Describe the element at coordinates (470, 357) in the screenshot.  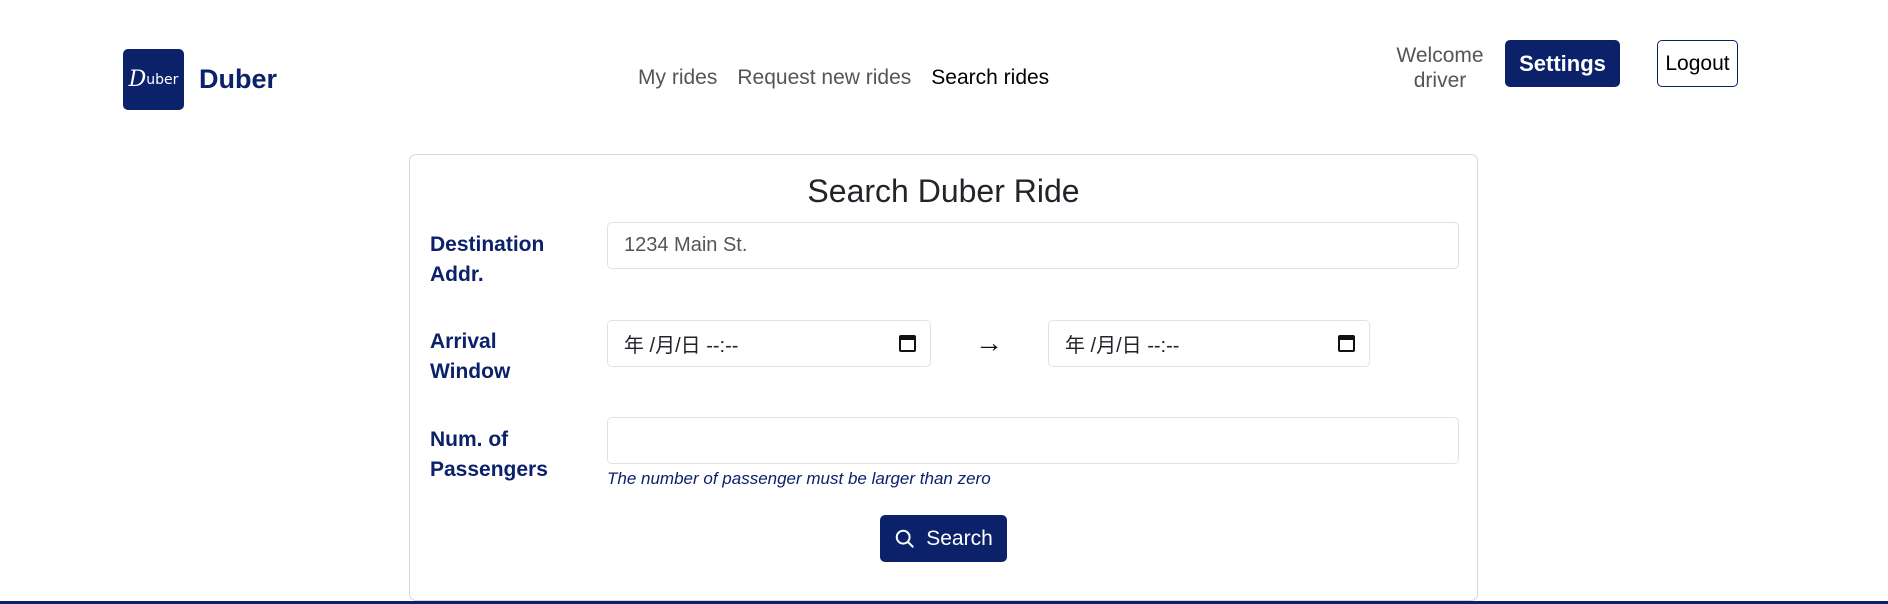
I see `arrival-window-label: Arrival Window` at that location.